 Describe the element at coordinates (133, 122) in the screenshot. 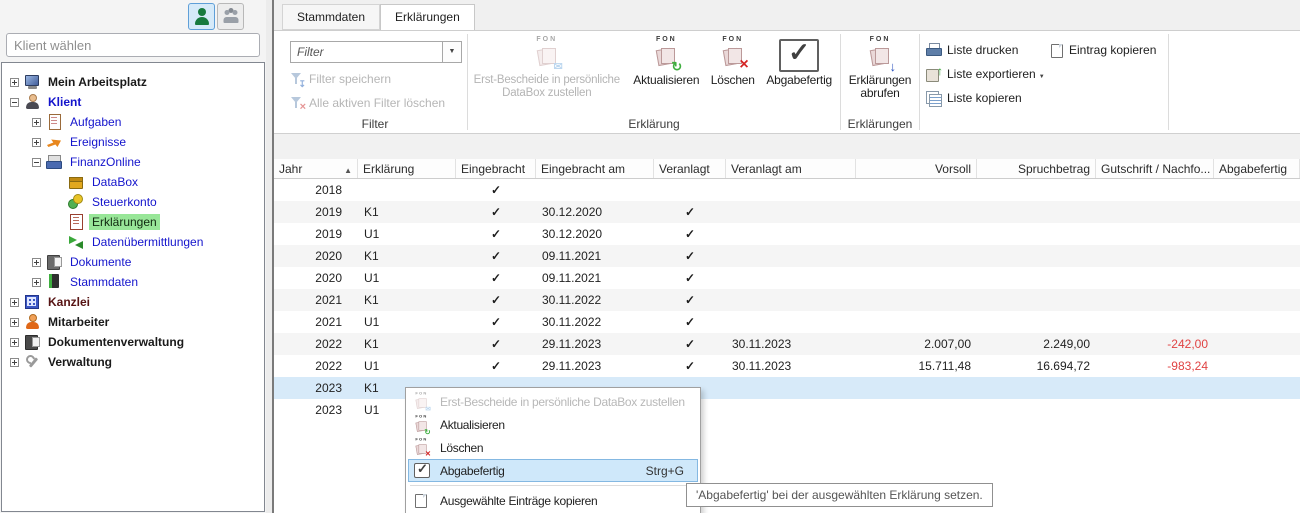

I see `sidebar-item-aufgaben: Aufgaben` at that location.